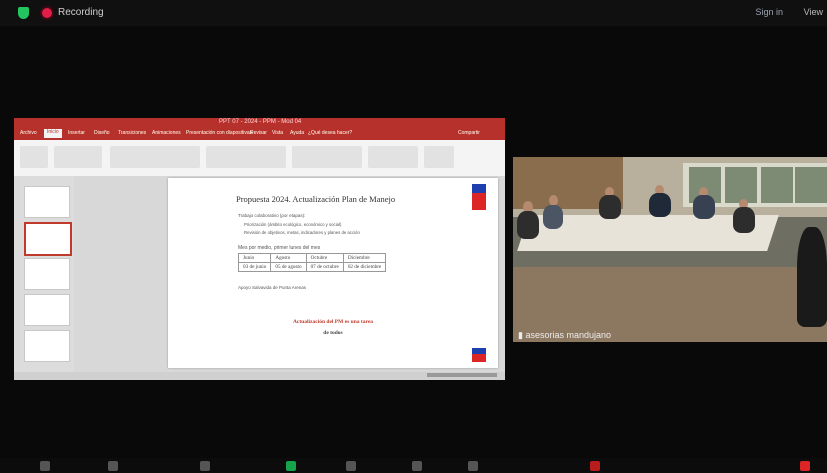 Image resolution: width=827 pixels, height=473 pixels. Describe the element at coordinates (205, 466) in the screenshot. I see `participants-icon` at that location.